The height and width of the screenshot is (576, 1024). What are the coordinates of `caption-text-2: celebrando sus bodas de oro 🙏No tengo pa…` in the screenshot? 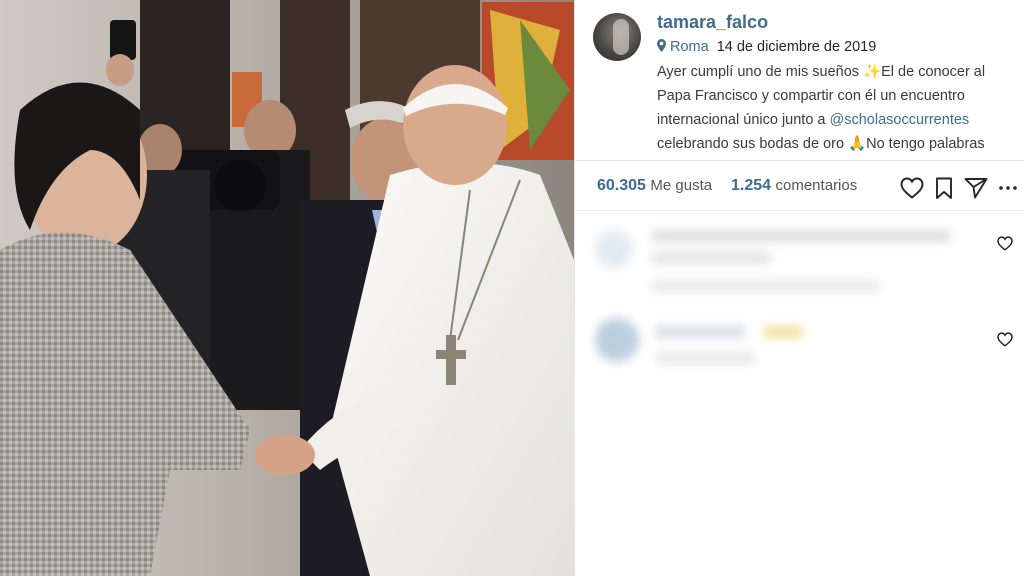 It's located at (821, 144).